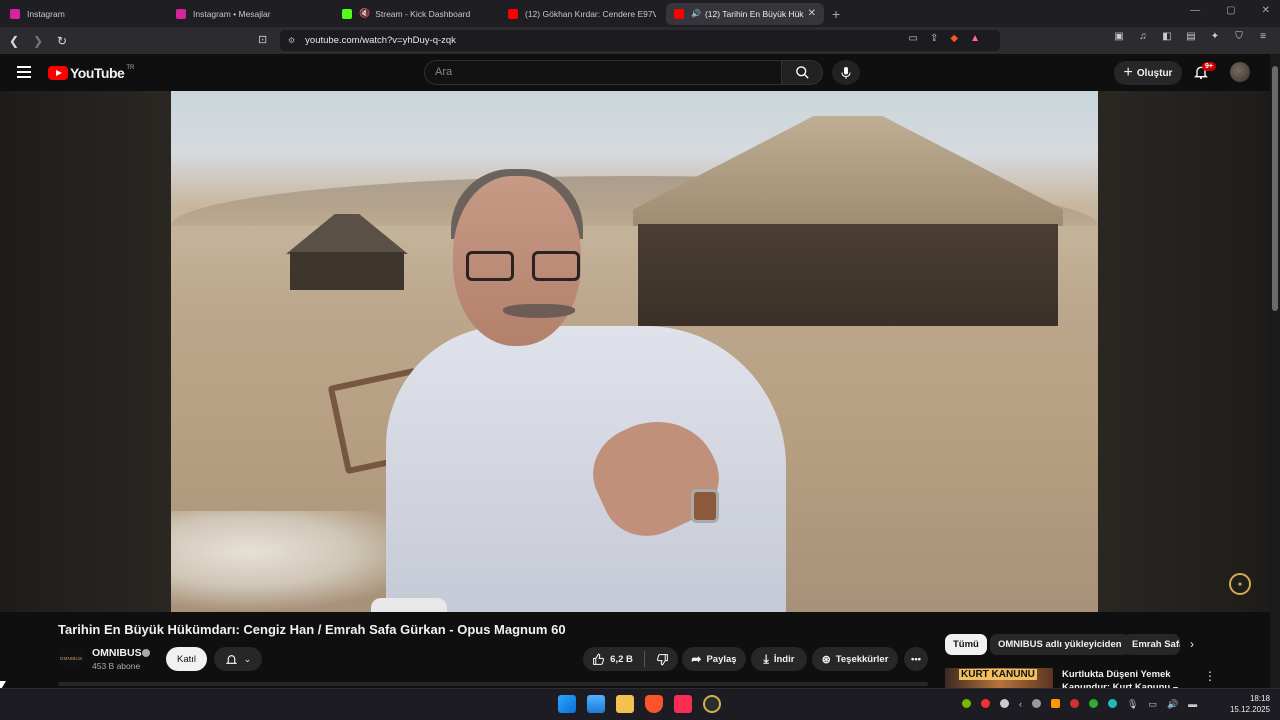  I want to click on speaker-icon: 🔊, so click(696, 13).